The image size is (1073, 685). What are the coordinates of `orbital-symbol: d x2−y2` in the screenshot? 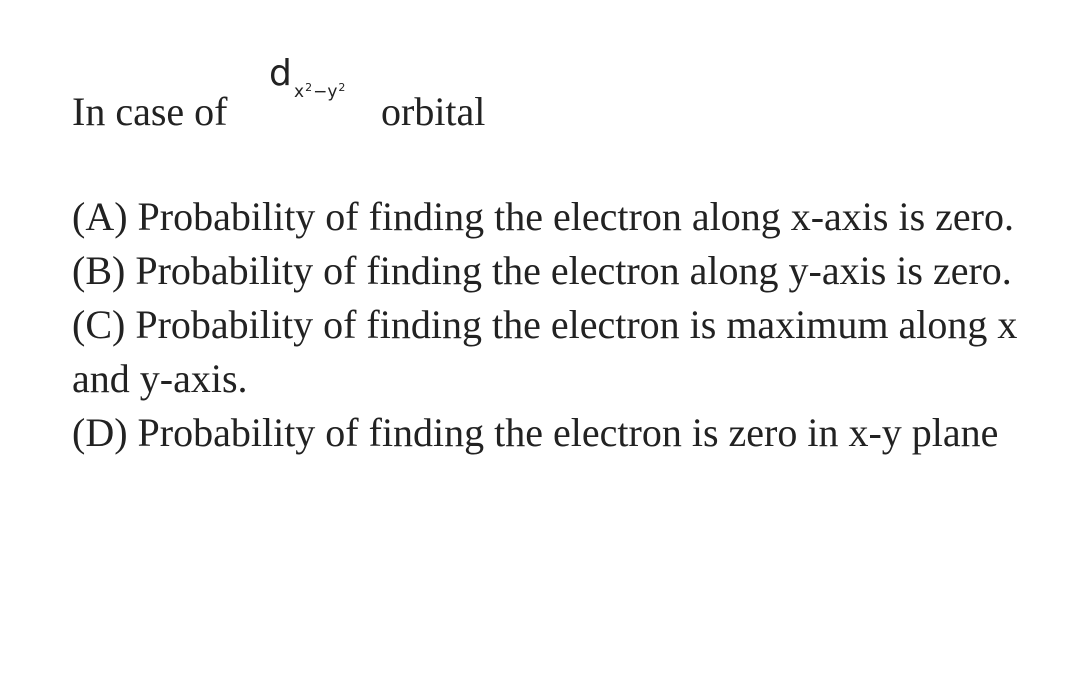 It's located at (324, 89).